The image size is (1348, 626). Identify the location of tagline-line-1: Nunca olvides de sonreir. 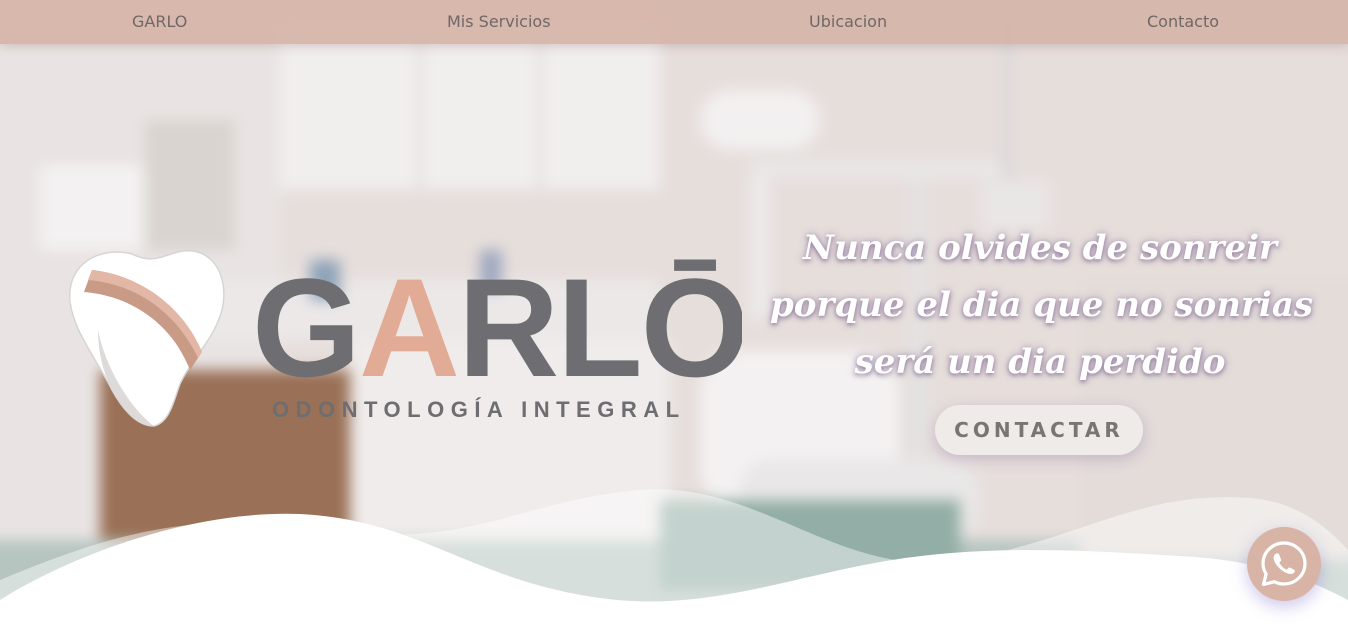
(1040, 248).